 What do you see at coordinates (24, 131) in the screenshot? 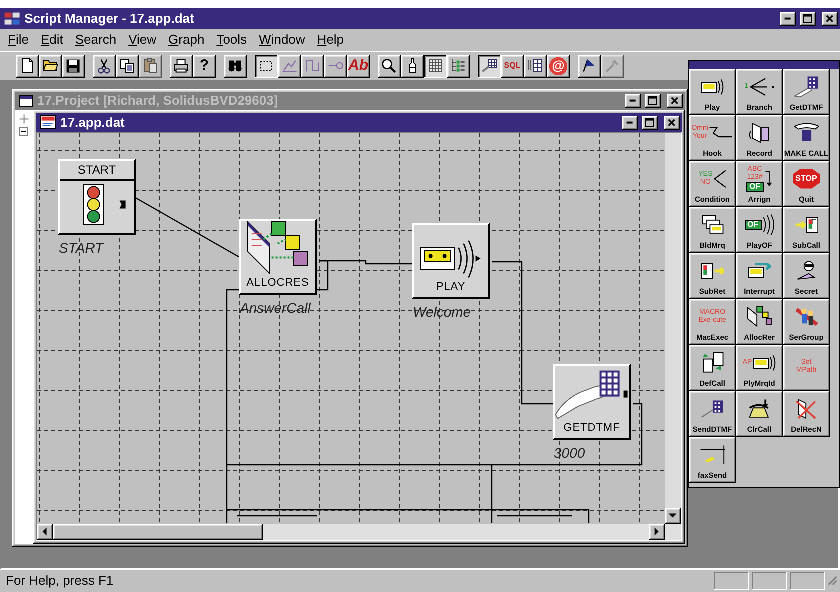
I see `collapse-icon` at bounding box center [24, 131].